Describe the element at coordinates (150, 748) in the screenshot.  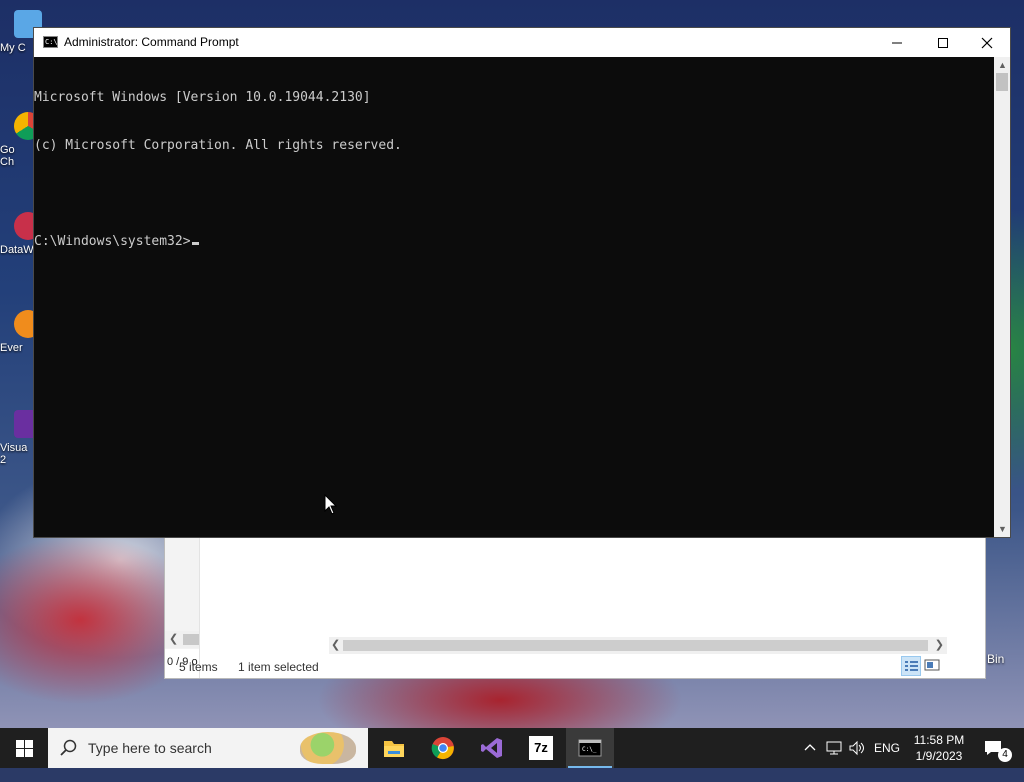
I see `search-placeholder: Type here to search` at that location.